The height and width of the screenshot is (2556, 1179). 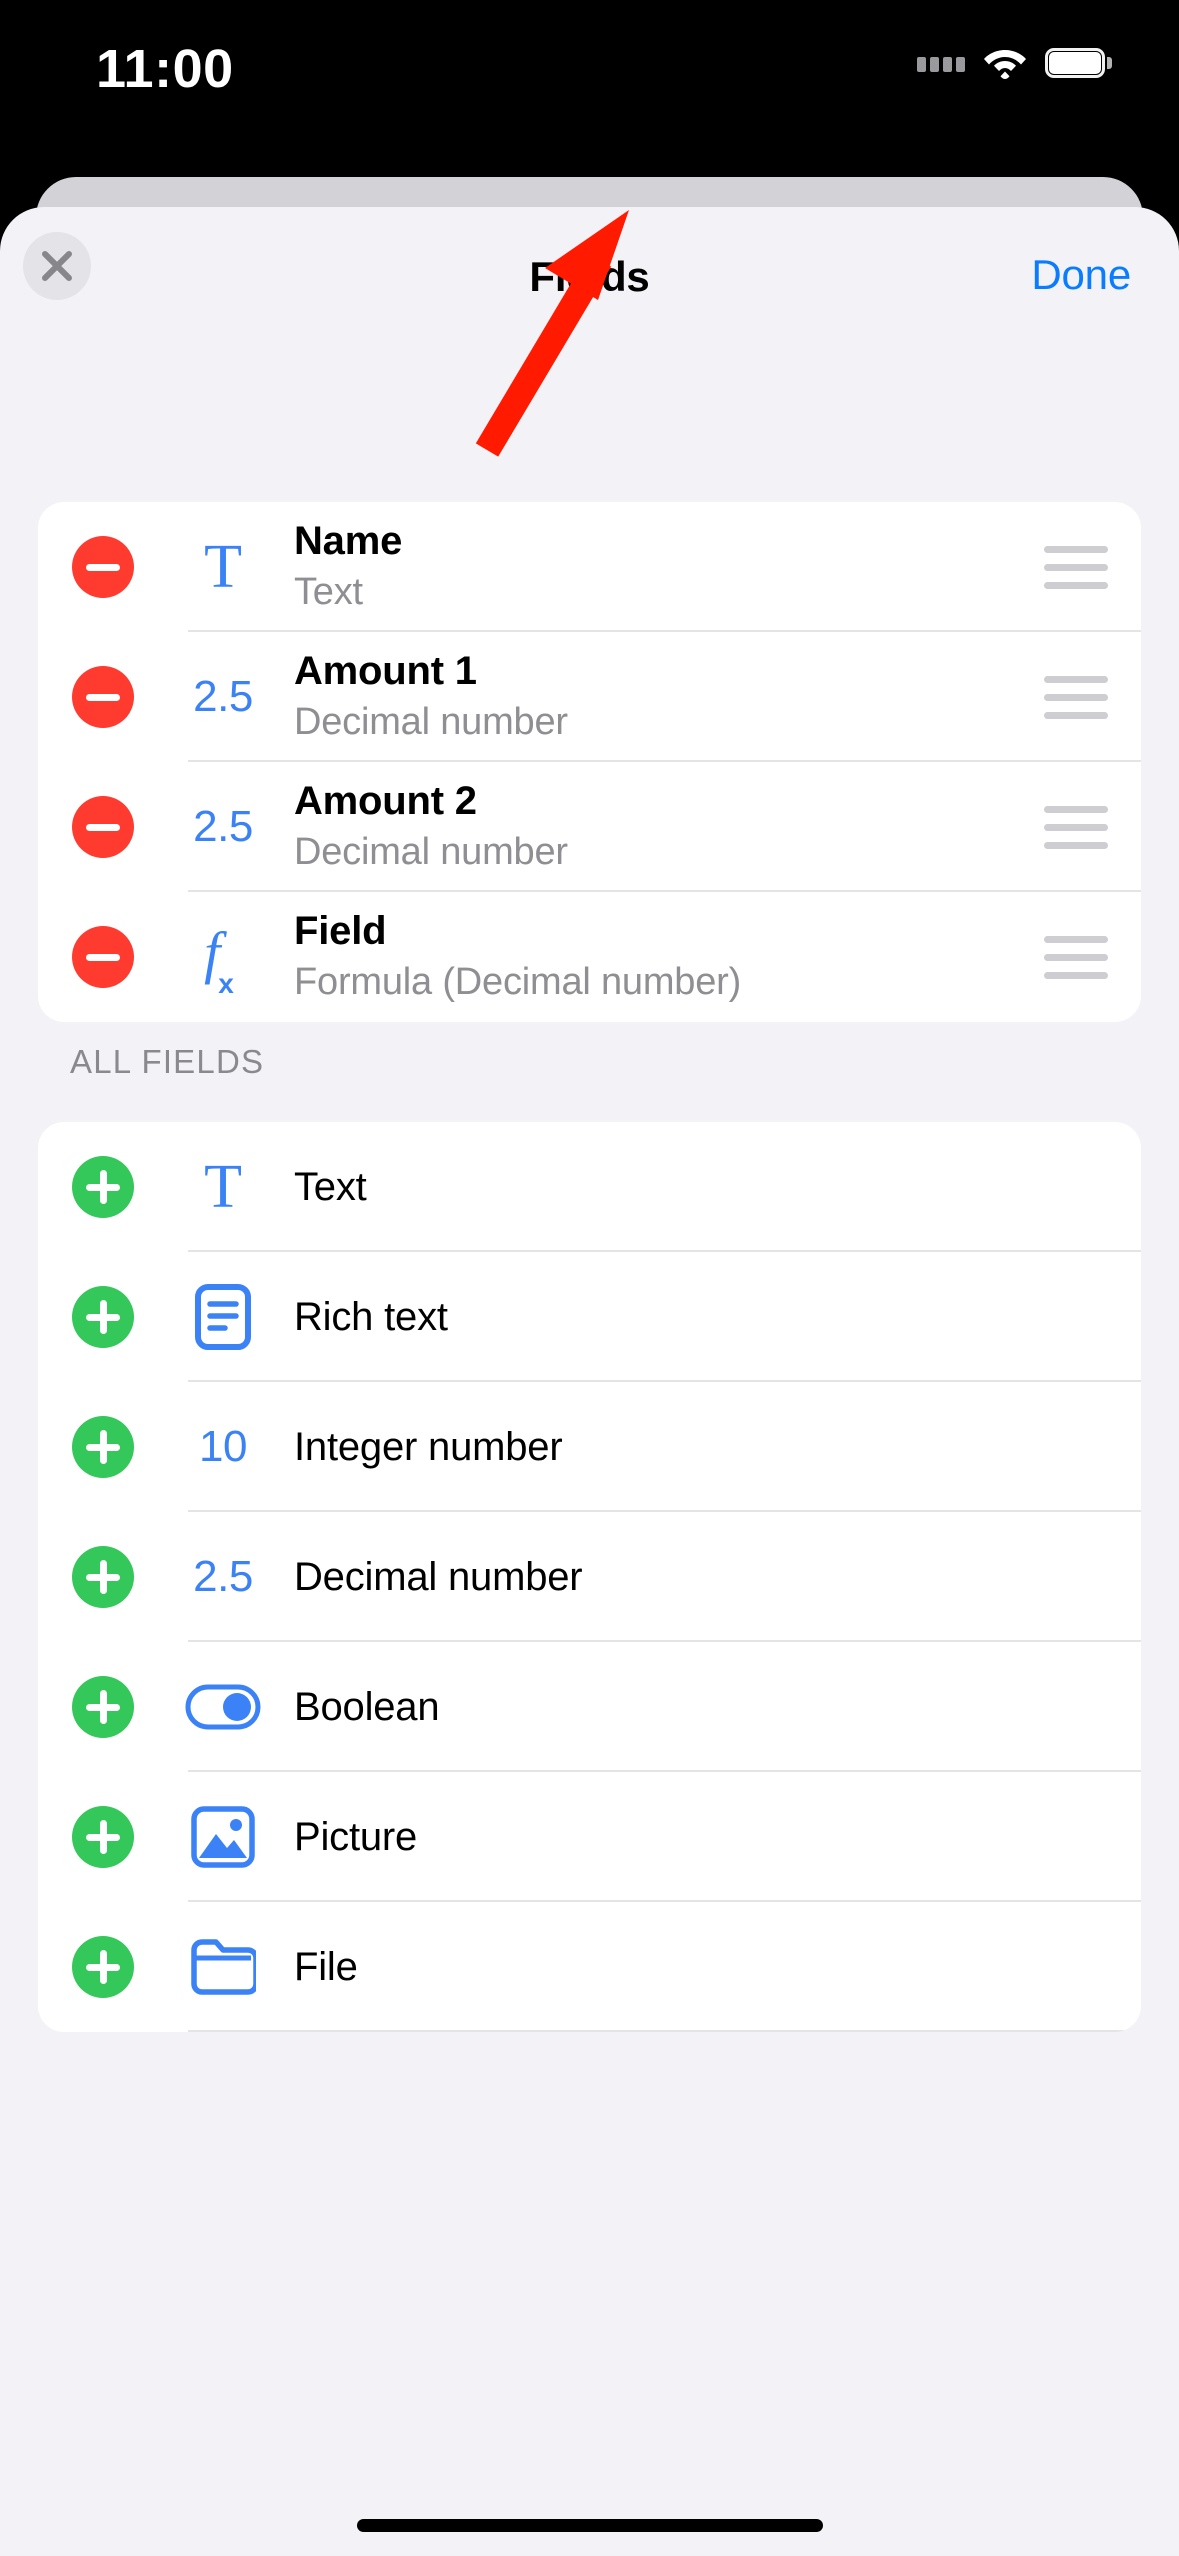 What do you see at coordinates (385, 801) in the screenshot?
I see `field-name: Amount 2` at bounding box center [385, 801].